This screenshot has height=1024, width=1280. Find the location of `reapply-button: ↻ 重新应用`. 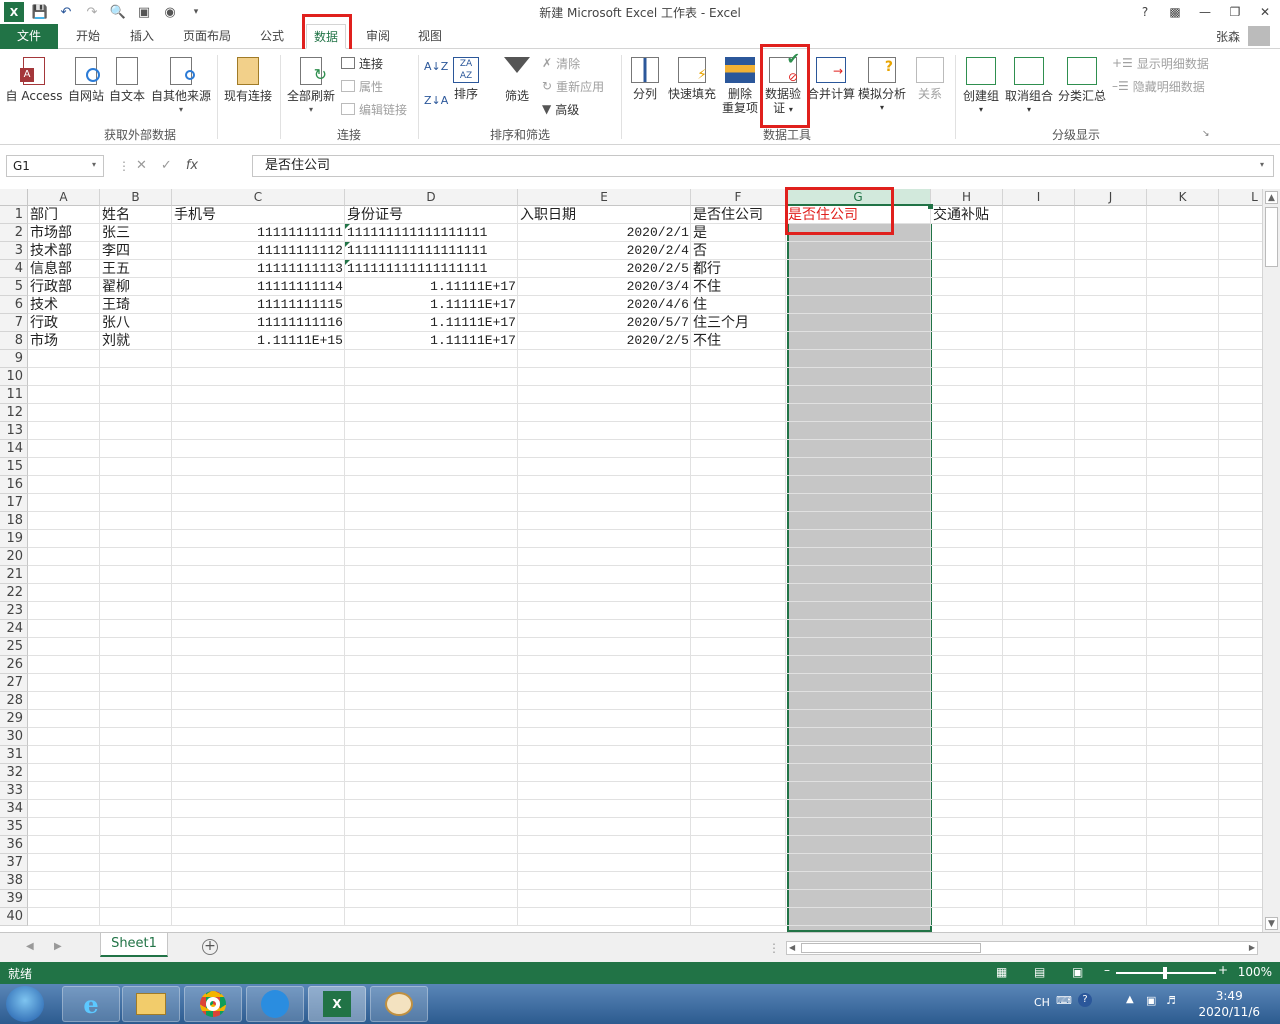

reapply-button: ↻ 重新应用 is located at coordinates (573, 86).